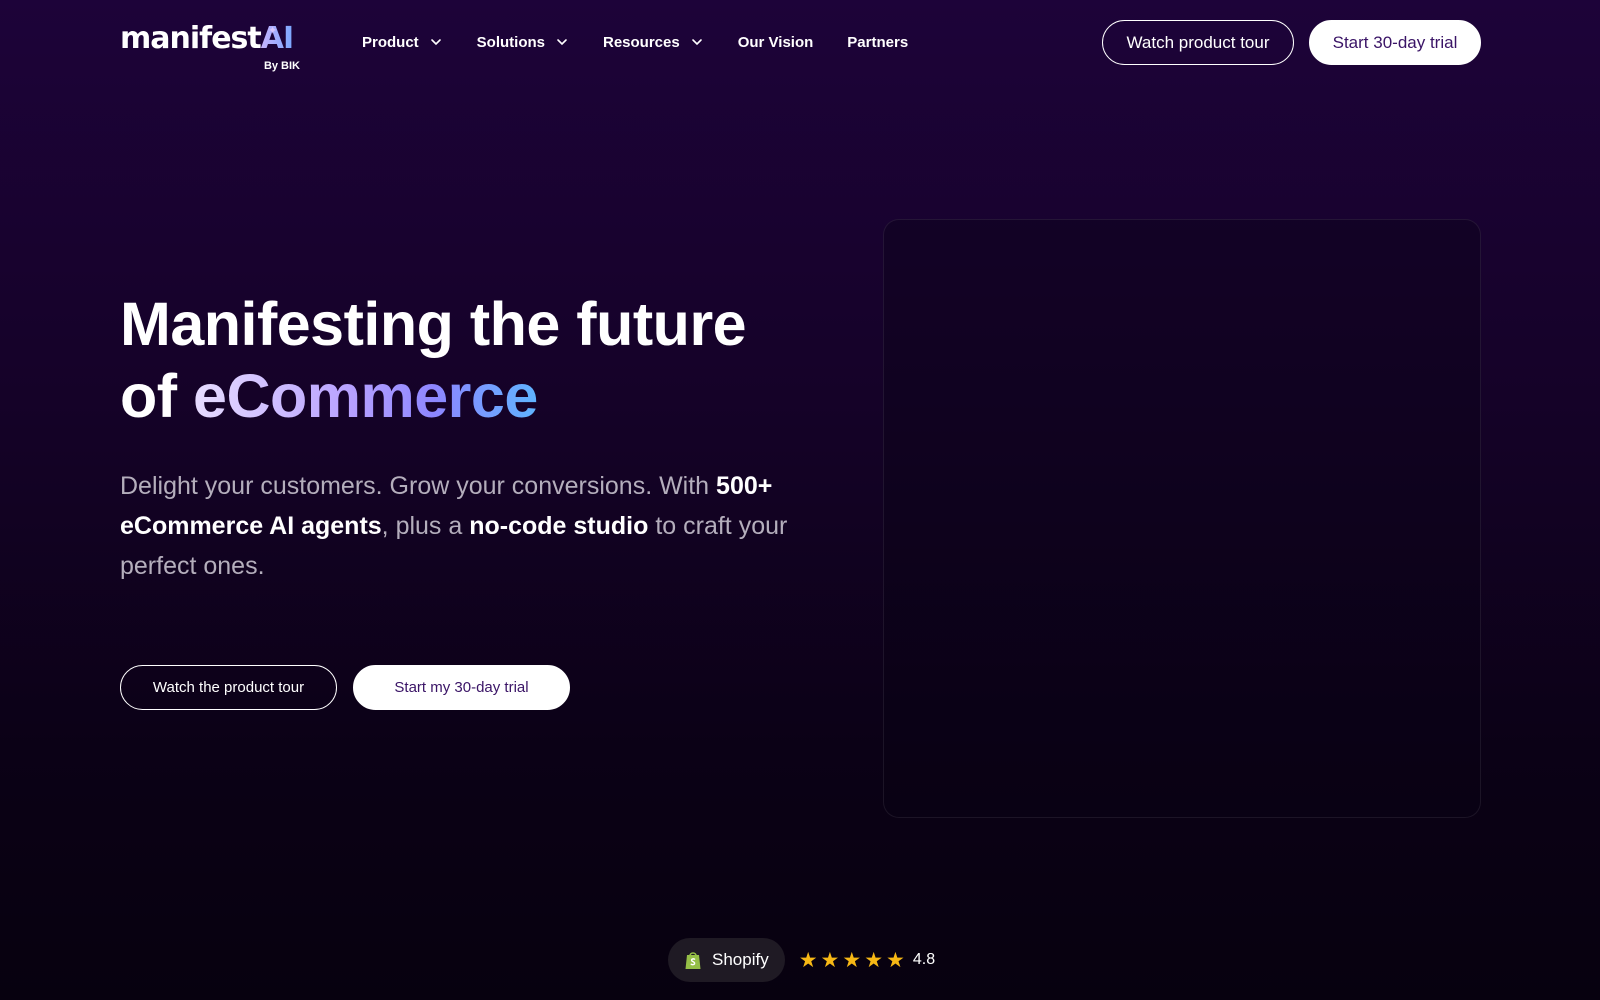  Describe the element at coordinates (365, 396) in the screenshot. I see `hero-title-highlight: eCommerce` at that location.